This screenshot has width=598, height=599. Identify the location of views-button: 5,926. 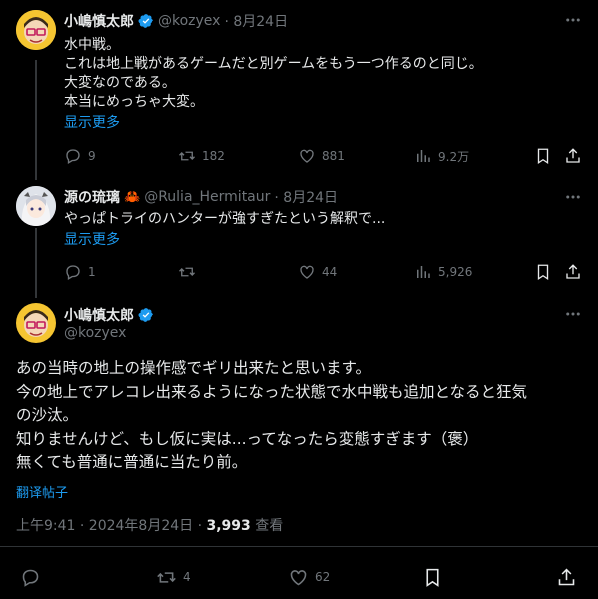
(443, 272).